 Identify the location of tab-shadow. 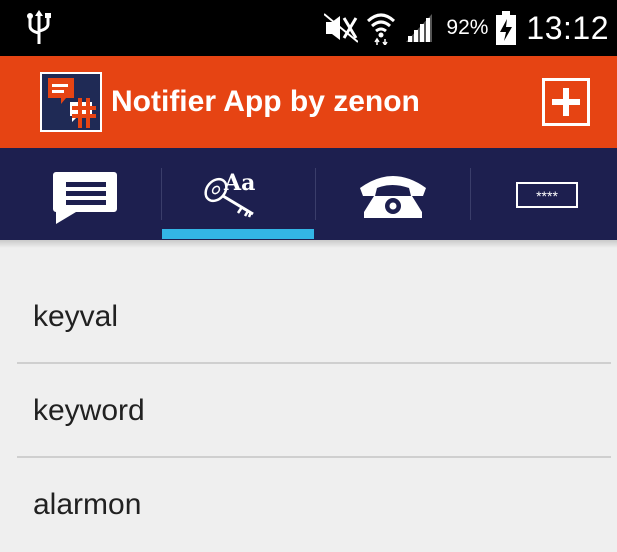
(308, 244).